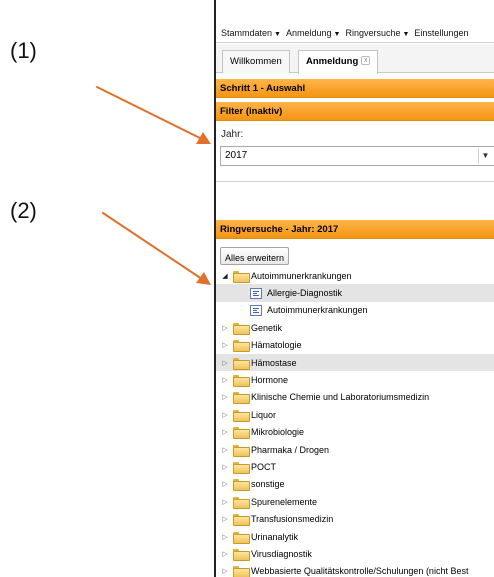 Image resolution: width=494 pixels, height=577 pixels. What do you see at coordinates (355, 379) in the screenshot?
I see `tree-node: ▷ Hormone` at bounding box center [355, 379].